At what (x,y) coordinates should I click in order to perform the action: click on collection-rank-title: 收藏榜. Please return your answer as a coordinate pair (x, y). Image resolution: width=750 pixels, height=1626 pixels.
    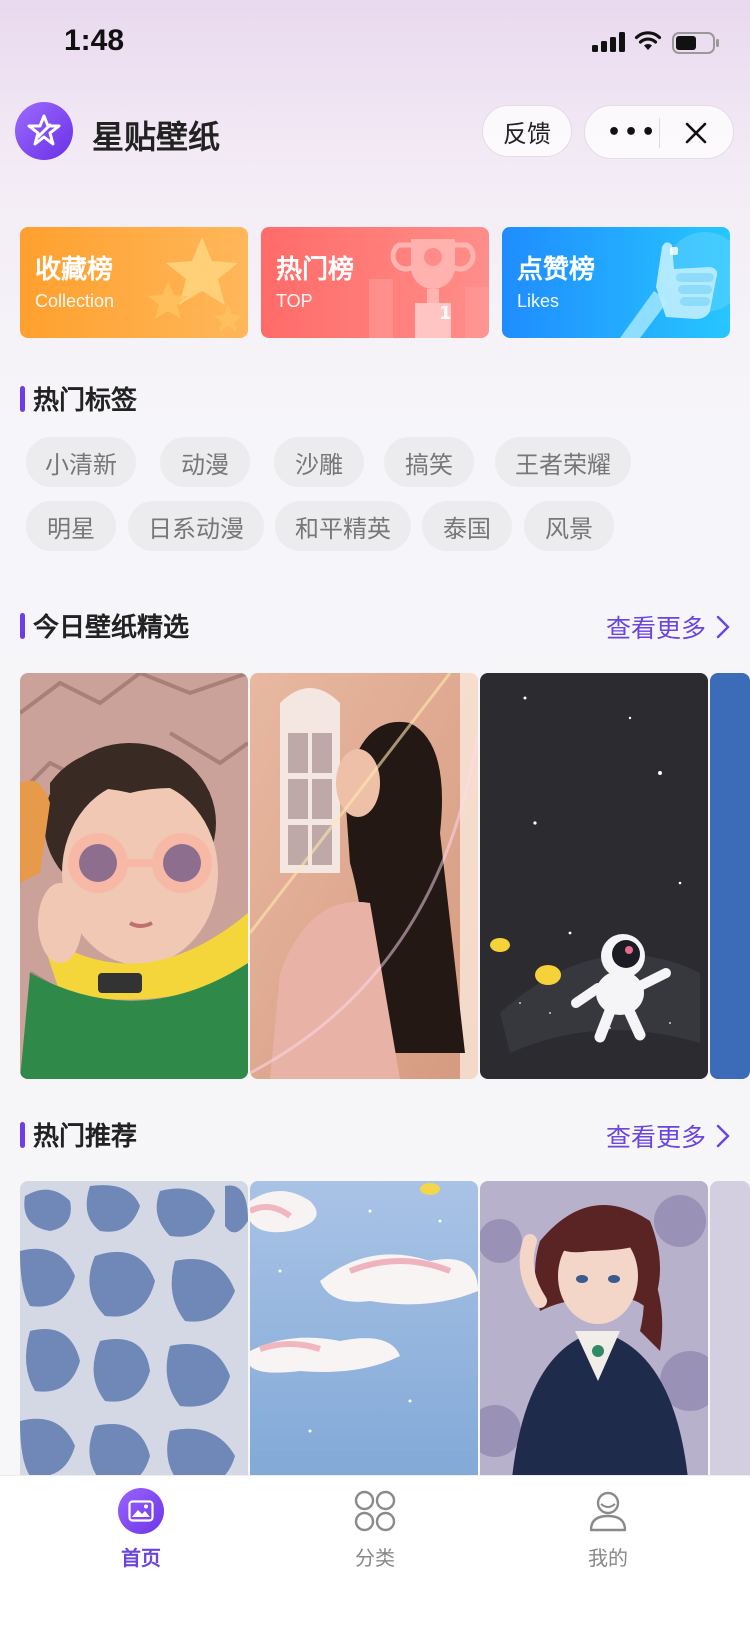
    Looking at the image, I should click on (74, 270).